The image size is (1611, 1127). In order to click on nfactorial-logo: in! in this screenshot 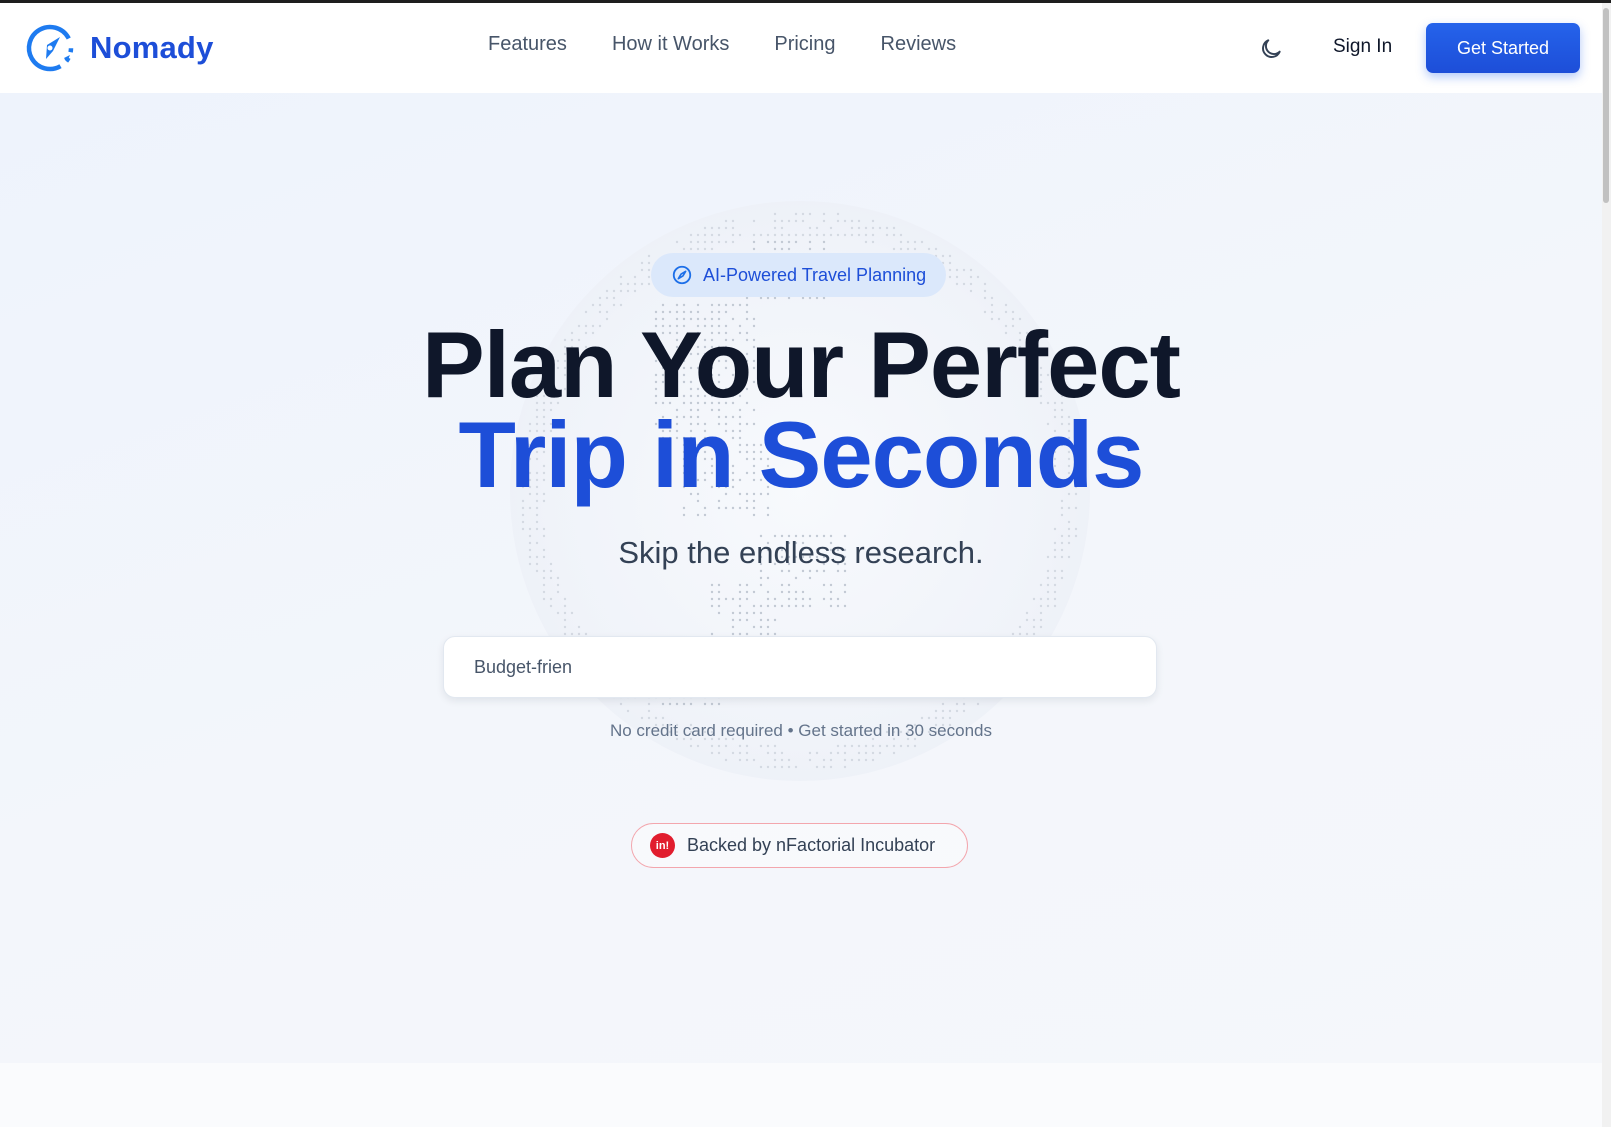, I will do `click(662, 845)`.